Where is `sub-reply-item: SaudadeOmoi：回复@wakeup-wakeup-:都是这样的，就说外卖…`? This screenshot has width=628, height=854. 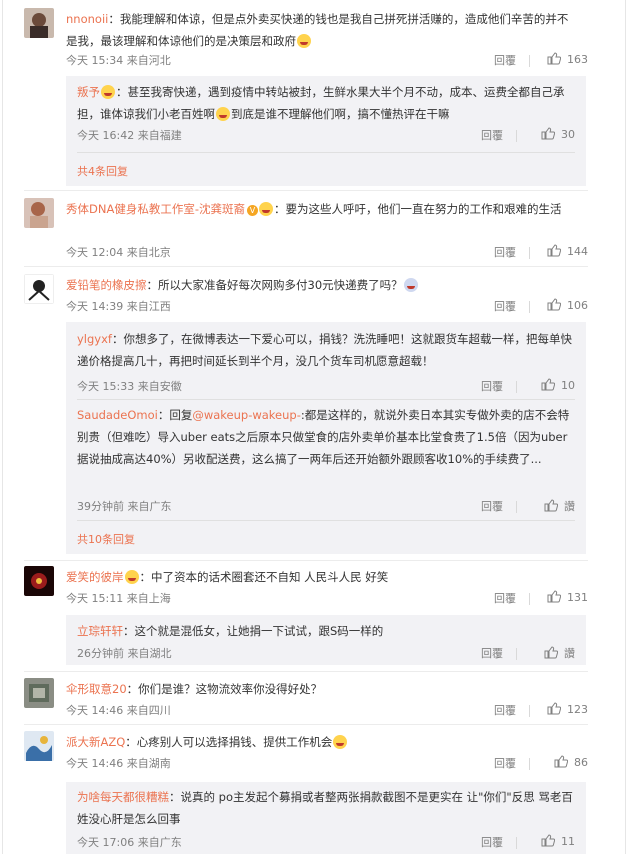 sub-reply-item: SaudadeOmoi：回复@wakeup-wakeup-:都是这样的，就说外卖… is located at coordinates (326, 458).